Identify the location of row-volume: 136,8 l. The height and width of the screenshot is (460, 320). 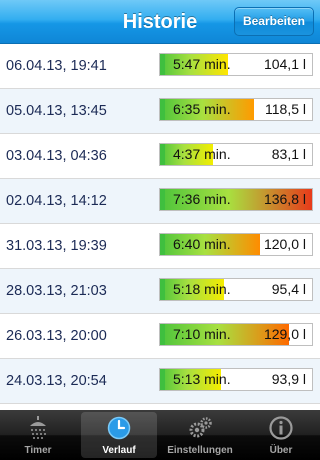
(284, 199).